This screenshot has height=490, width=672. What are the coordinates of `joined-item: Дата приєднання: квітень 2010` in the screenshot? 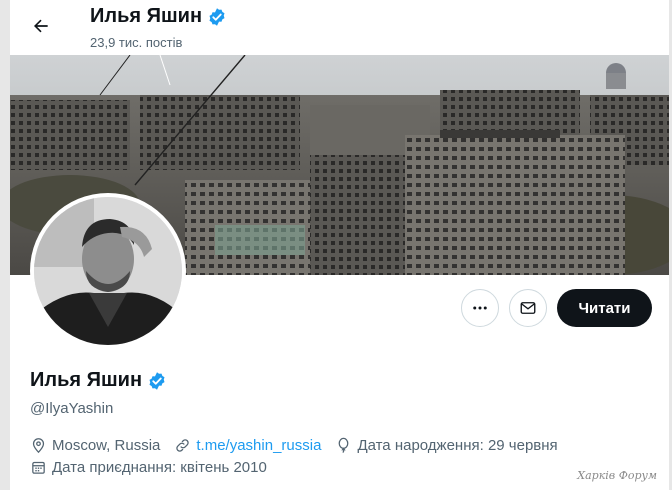 It's located at (148, 467).